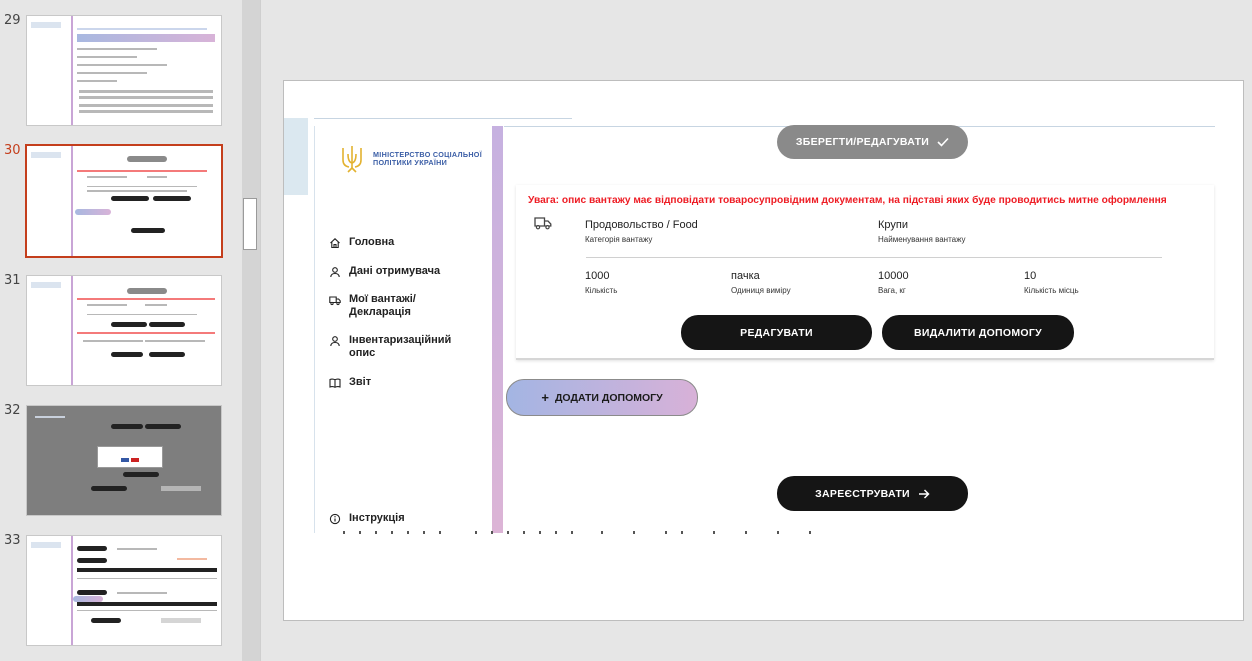  I want to click on slide-number: 31, so click(12, 280).